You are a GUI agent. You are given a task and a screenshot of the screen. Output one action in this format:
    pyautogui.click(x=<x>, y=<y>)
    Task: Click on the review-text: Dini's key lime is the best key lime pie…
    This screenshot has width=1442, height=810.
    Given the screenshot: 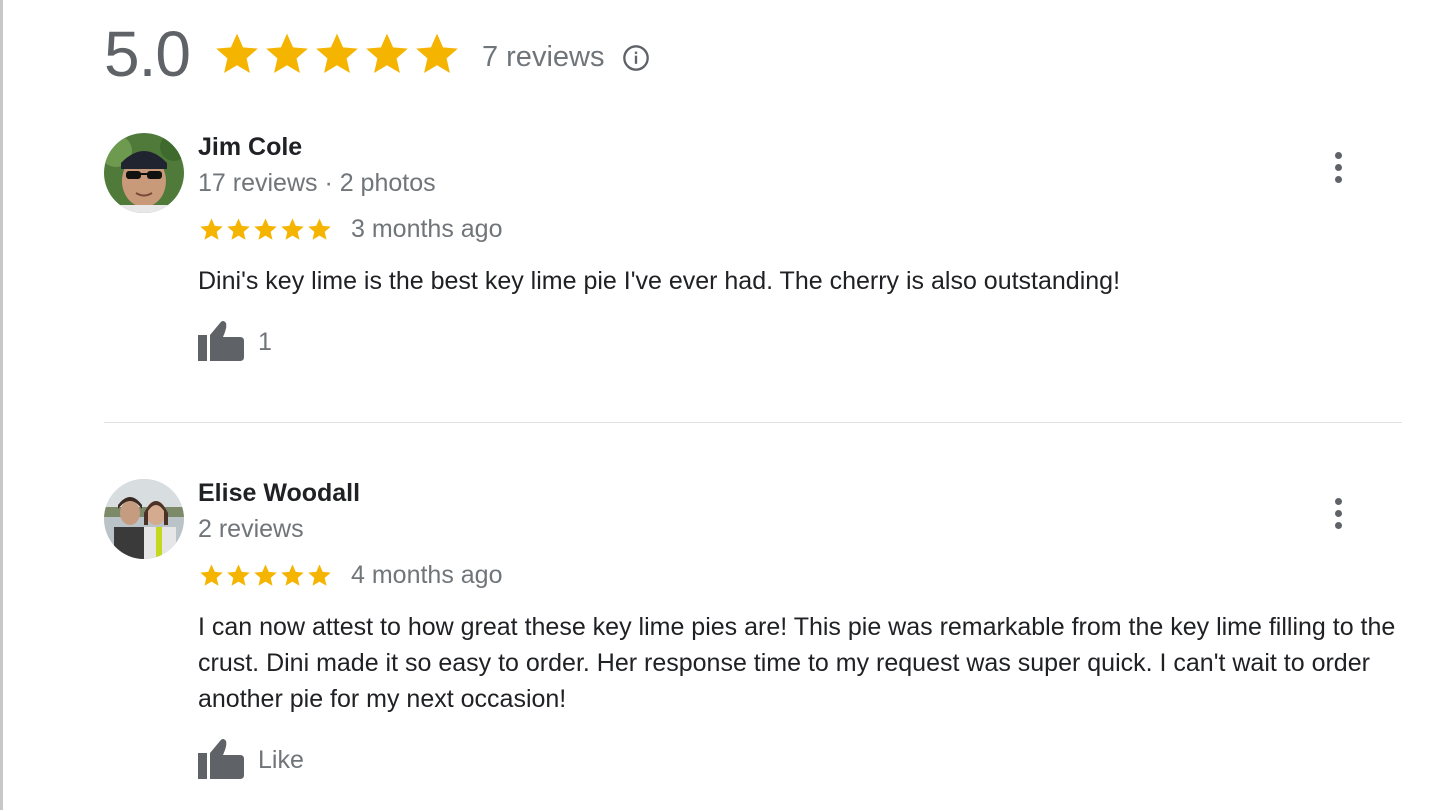 What is the action you would take?
    pyautogui.click(x=659, y=281)
    